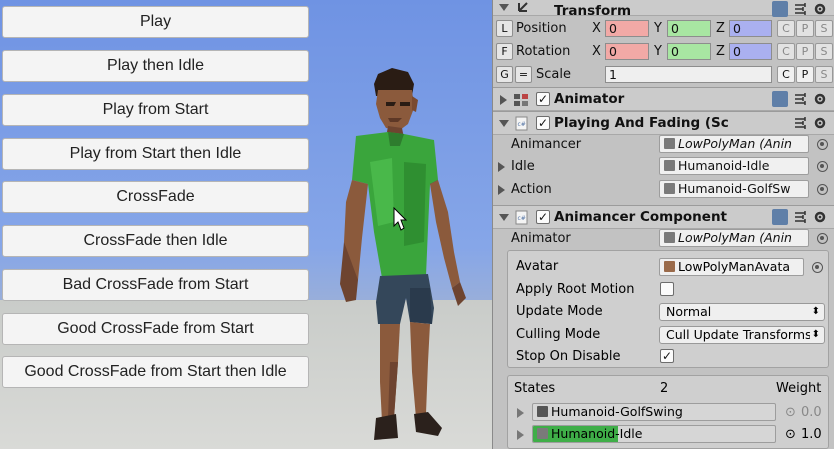 The height and width of the screenshot is (449, 834). What do you see at coordinates (617, 411) in the screenshot?
I see `state-name: Humanoid-GolfSwing` at bounding box center [617, 411].